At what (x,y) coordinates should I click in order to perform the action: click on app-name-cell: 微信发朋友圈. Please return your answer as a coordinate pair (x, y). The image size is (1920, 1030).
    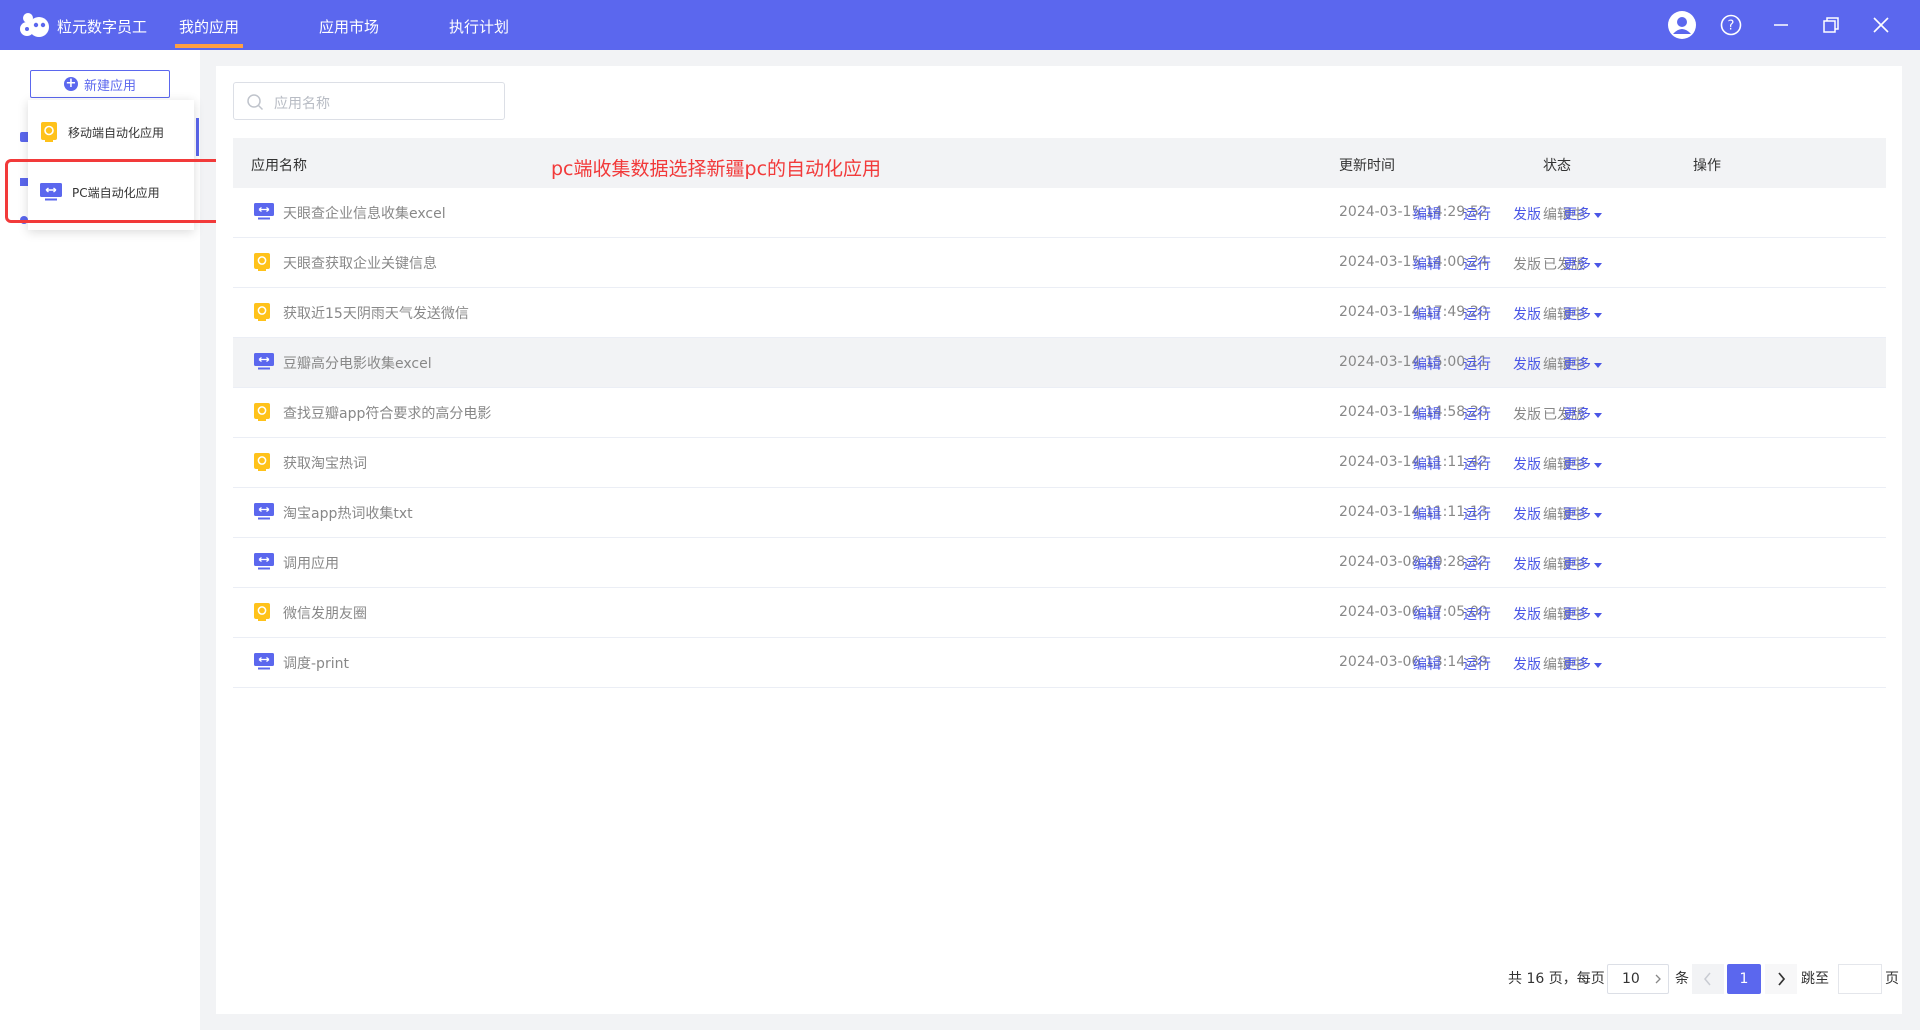
    Looking at the image, I should click on (325, 613).